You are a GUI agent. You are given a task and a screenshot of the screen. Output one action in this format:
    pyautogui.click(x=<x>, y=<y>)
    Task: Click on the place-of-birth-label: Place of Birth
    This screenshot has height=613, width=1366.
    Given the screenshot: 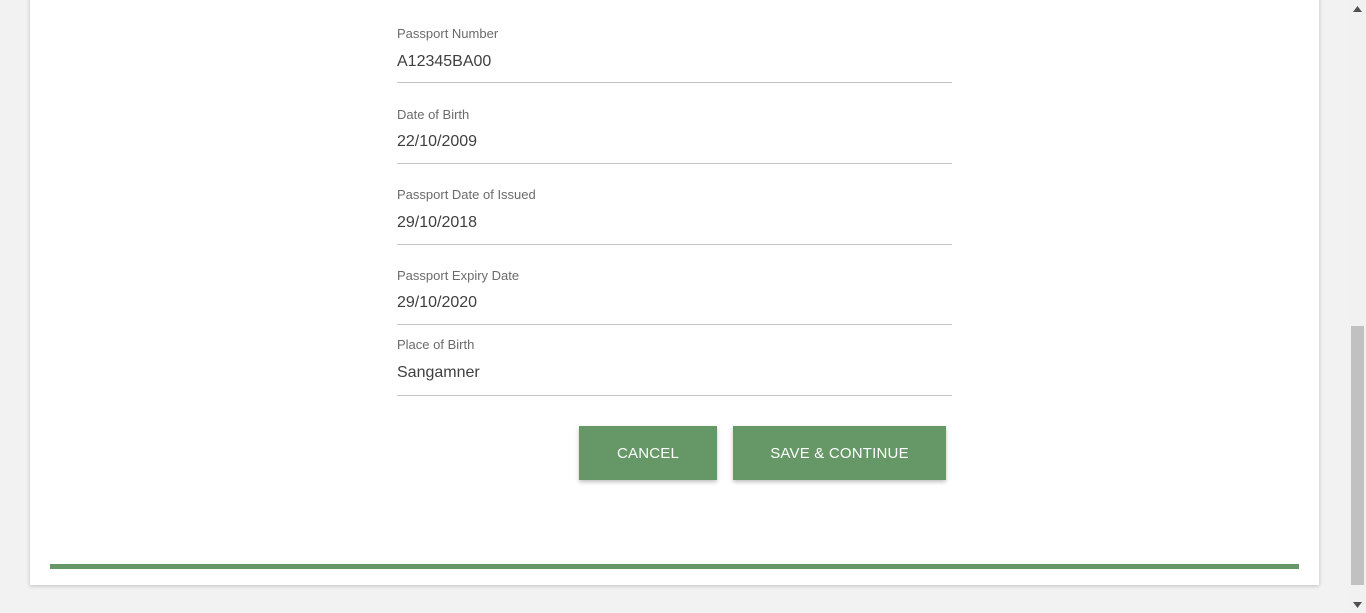 What is the action you would take?
    pyautogui.click(x=436, y=344)
    